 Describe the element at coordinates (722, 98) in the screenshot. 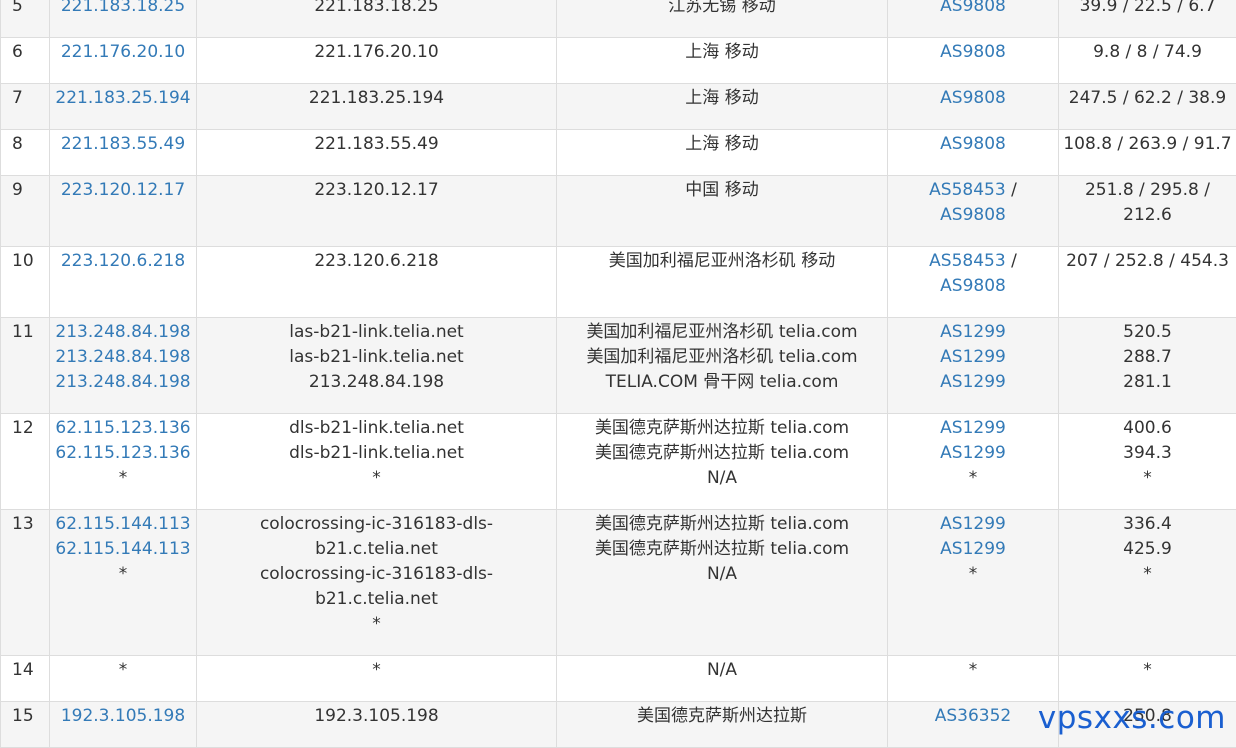

I see `location: 上海 移动` at that location.